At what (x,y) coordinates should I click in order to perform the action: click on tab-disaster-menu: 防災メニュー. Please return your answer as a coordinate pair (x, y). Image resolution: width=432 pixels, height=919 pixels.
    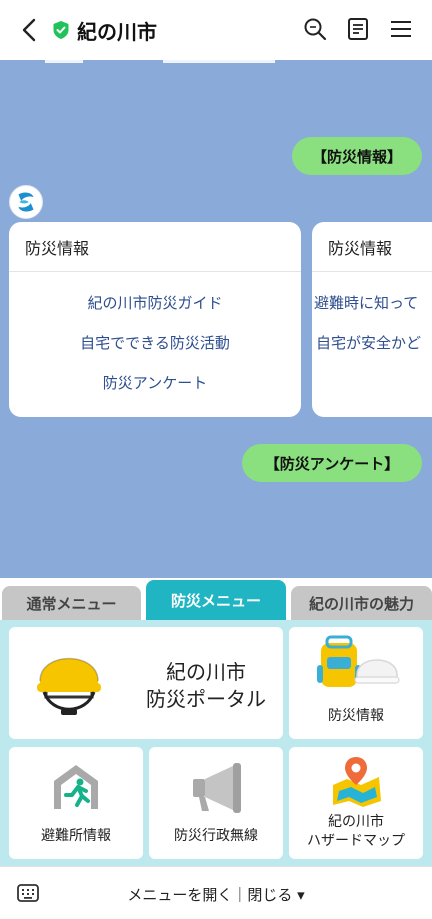
    Looking at the image, I should click on (216, 600).